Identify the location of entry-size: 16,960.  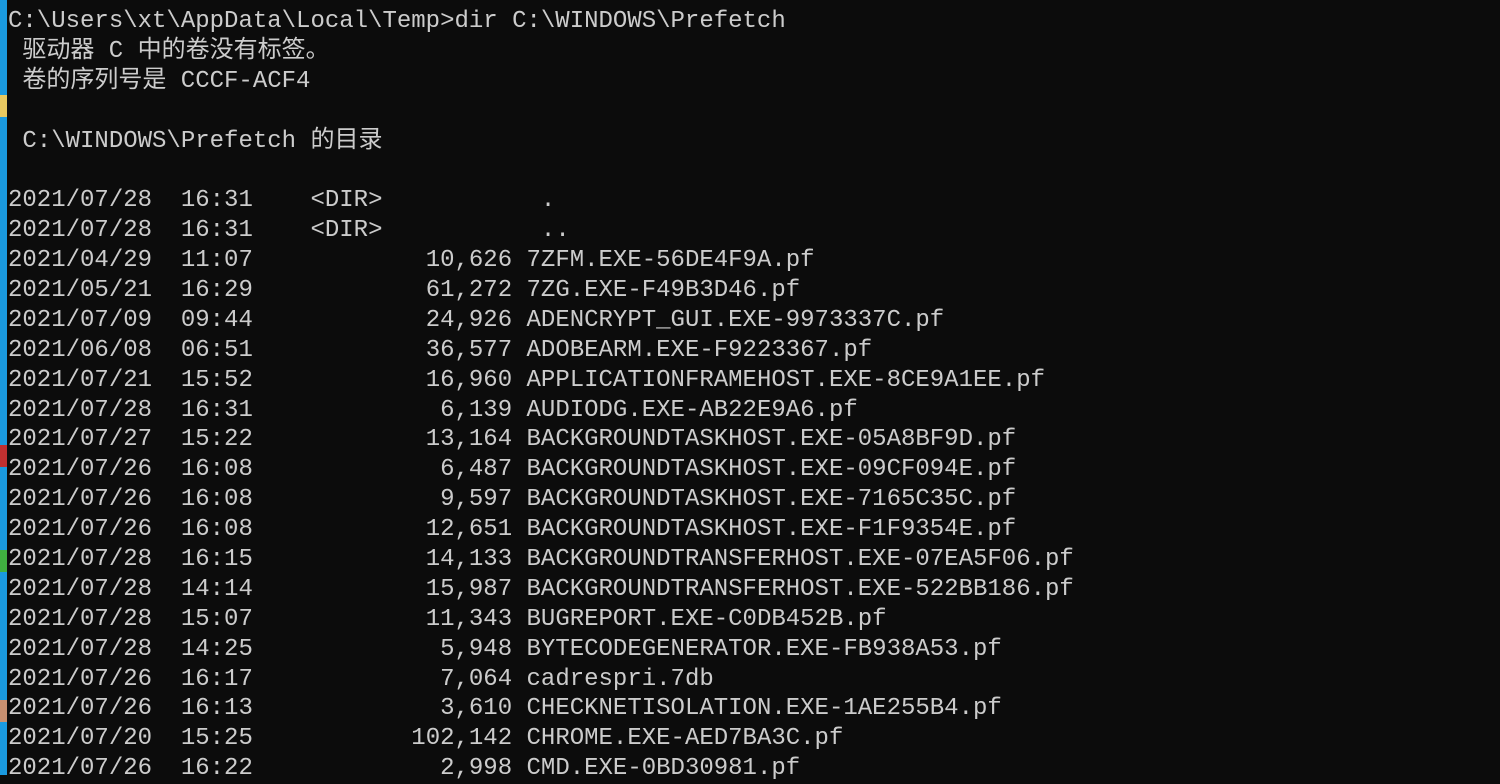
(382, 380).